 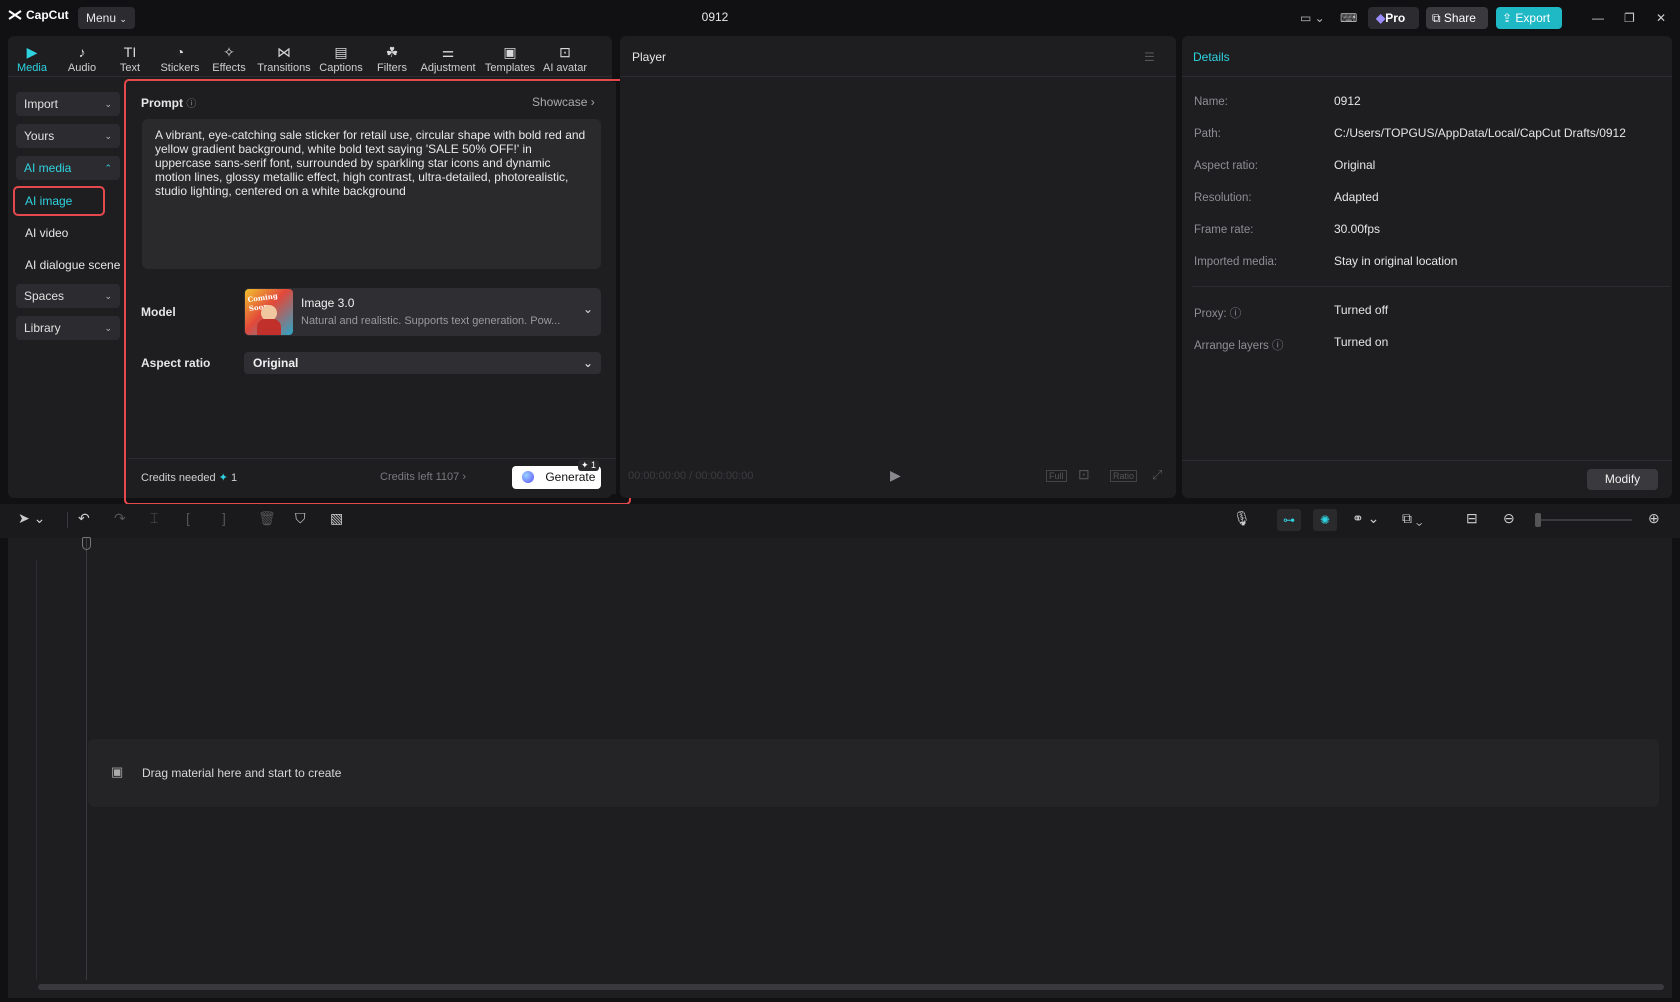 What do you see at coordinates (422, 363) in the screenshot?
I see `aspect-ratio-select: Original ⌄` at bounding box center [422, 363].